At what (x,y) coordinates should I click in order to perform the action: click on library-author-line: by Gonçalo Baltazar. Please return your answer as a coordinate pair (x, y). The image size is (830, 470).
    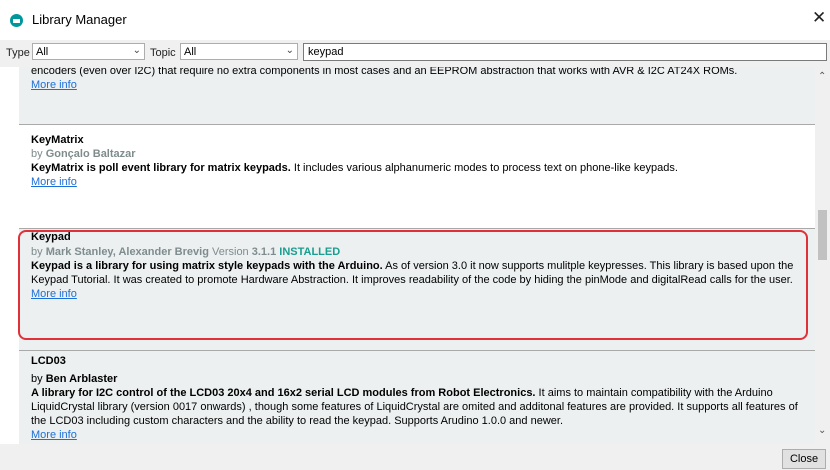
    Looking at the image, I should click on (419, 154).